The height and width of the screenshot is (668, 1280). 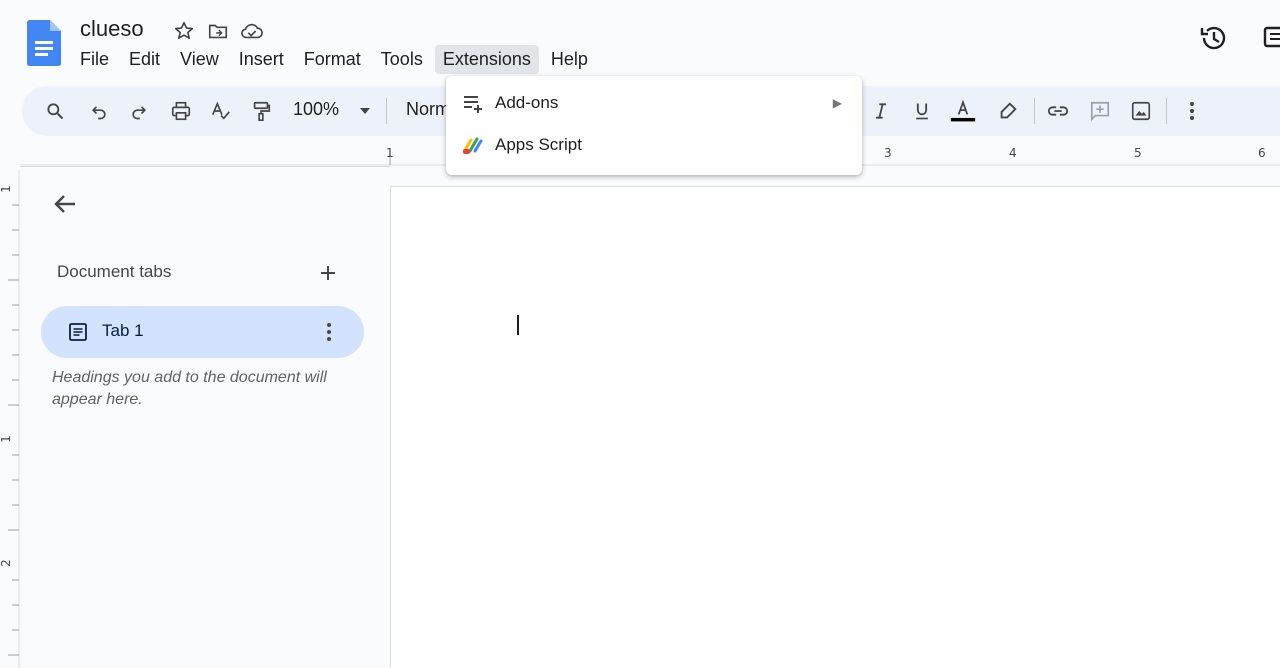 I want to click on document-icon, so click(x=78, y=332).